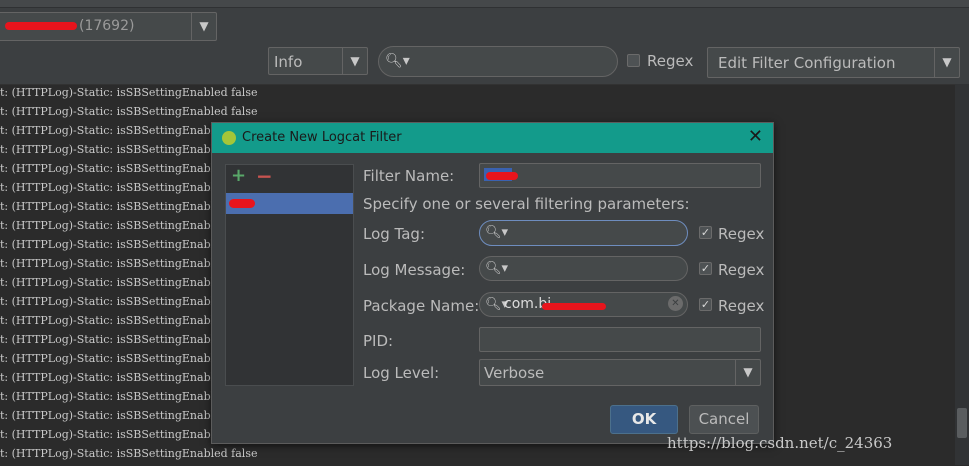 Image resolution: width=969 pixels, height=466 pixels. What do you see at coordinates (620, 175) in the screenshot?
I see `filter-name-field` at bounding box center [620, 175].